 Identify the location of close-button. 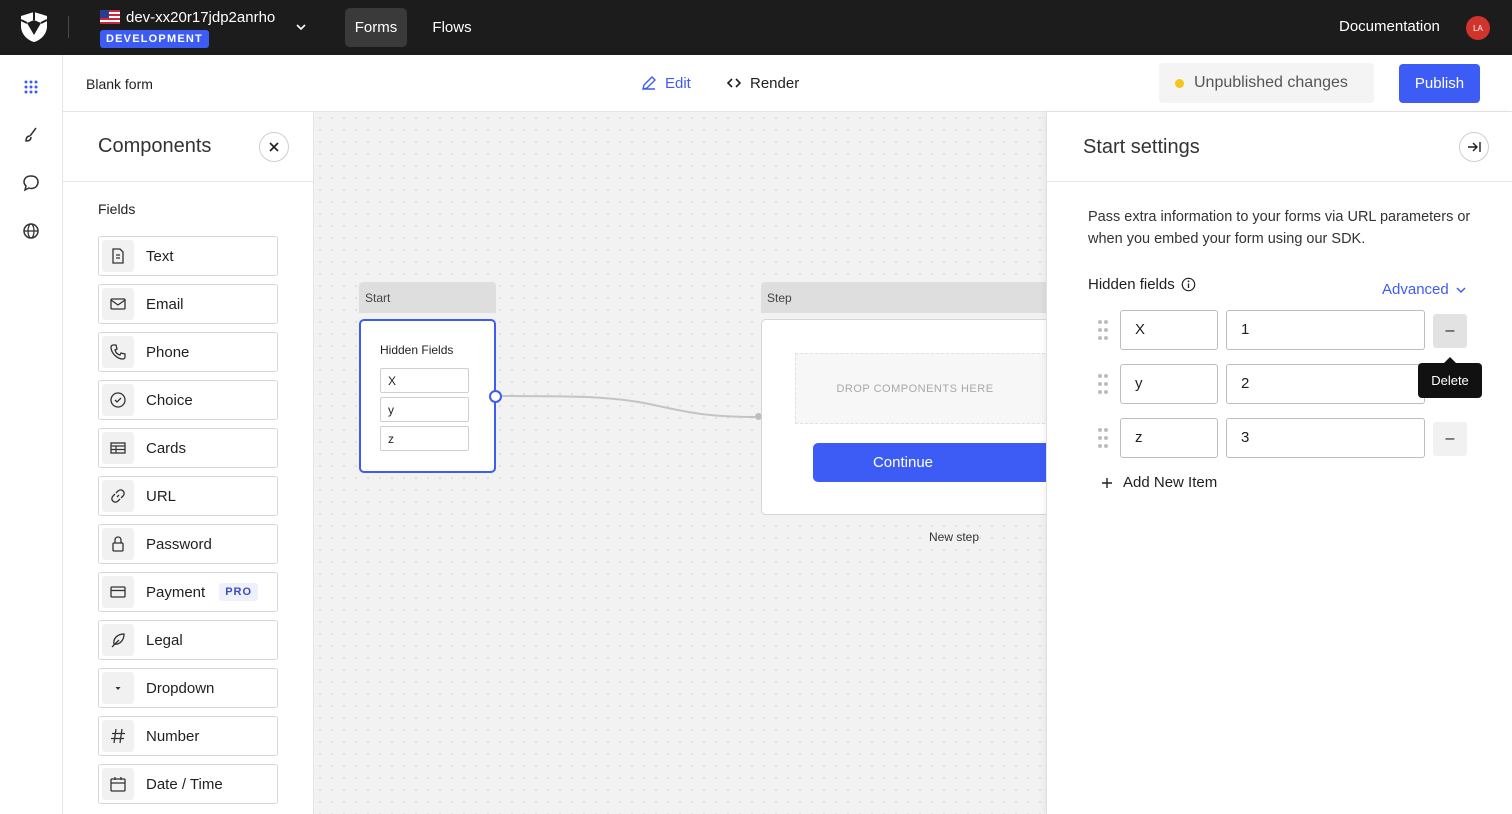
(274, 147).